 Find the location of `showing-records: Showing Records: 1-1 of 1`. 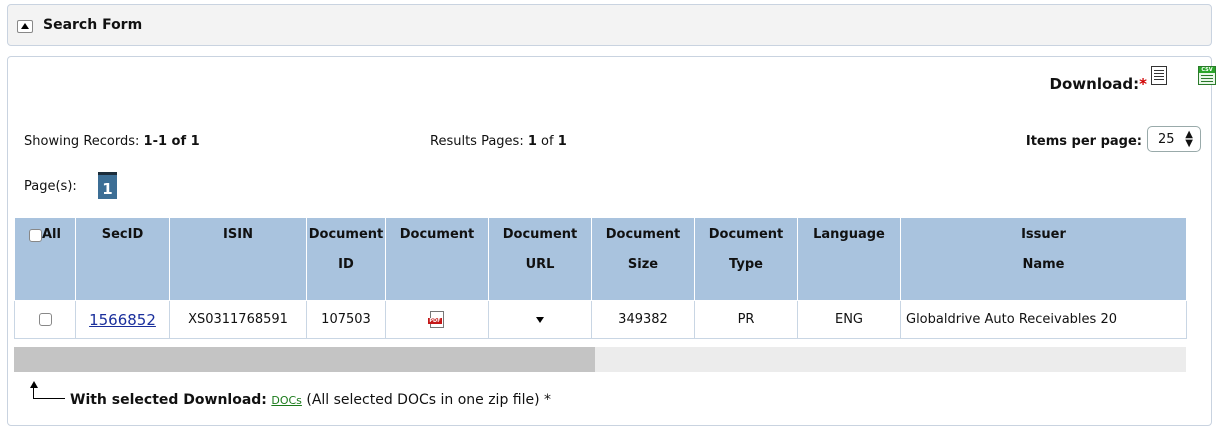

showing-records: Showing Records: 1-1 of 1 is located at coordinates (112, 141).